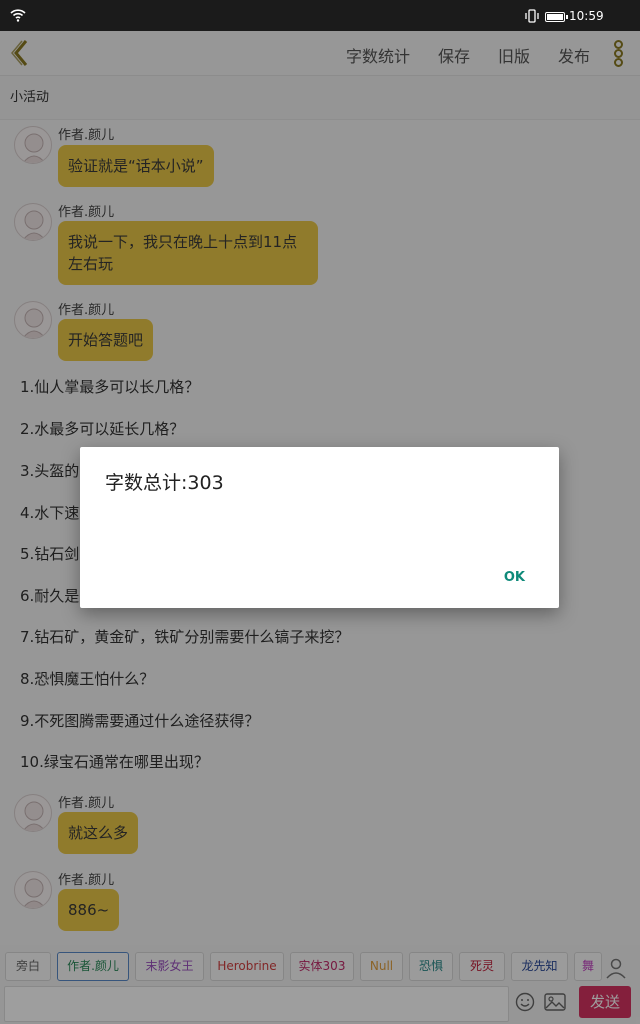  I want to click on vibrate-icon, so click(532, 16).